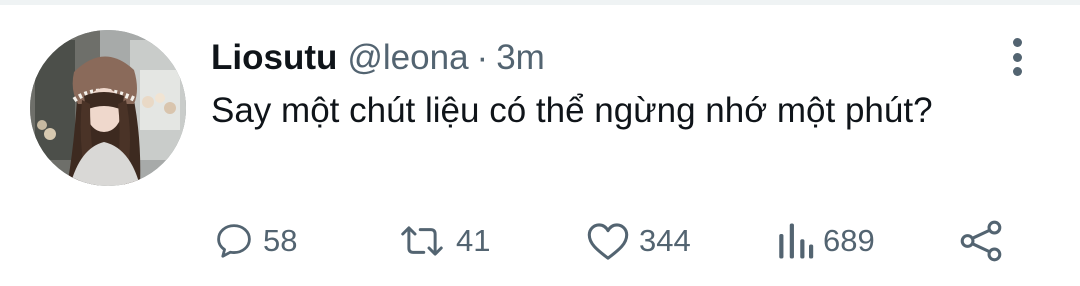 The width and height of the screenshot is (1080, 286). Describe the element at coordinates (608, 241) in the screenshot. I see `heart-icon` at that location.